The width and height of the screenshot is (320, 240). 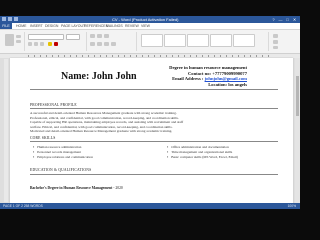 What do you see at coordinates (6, 130) in the screenshot?
I see `vertical-ruler` at bounding box center [6, 130].